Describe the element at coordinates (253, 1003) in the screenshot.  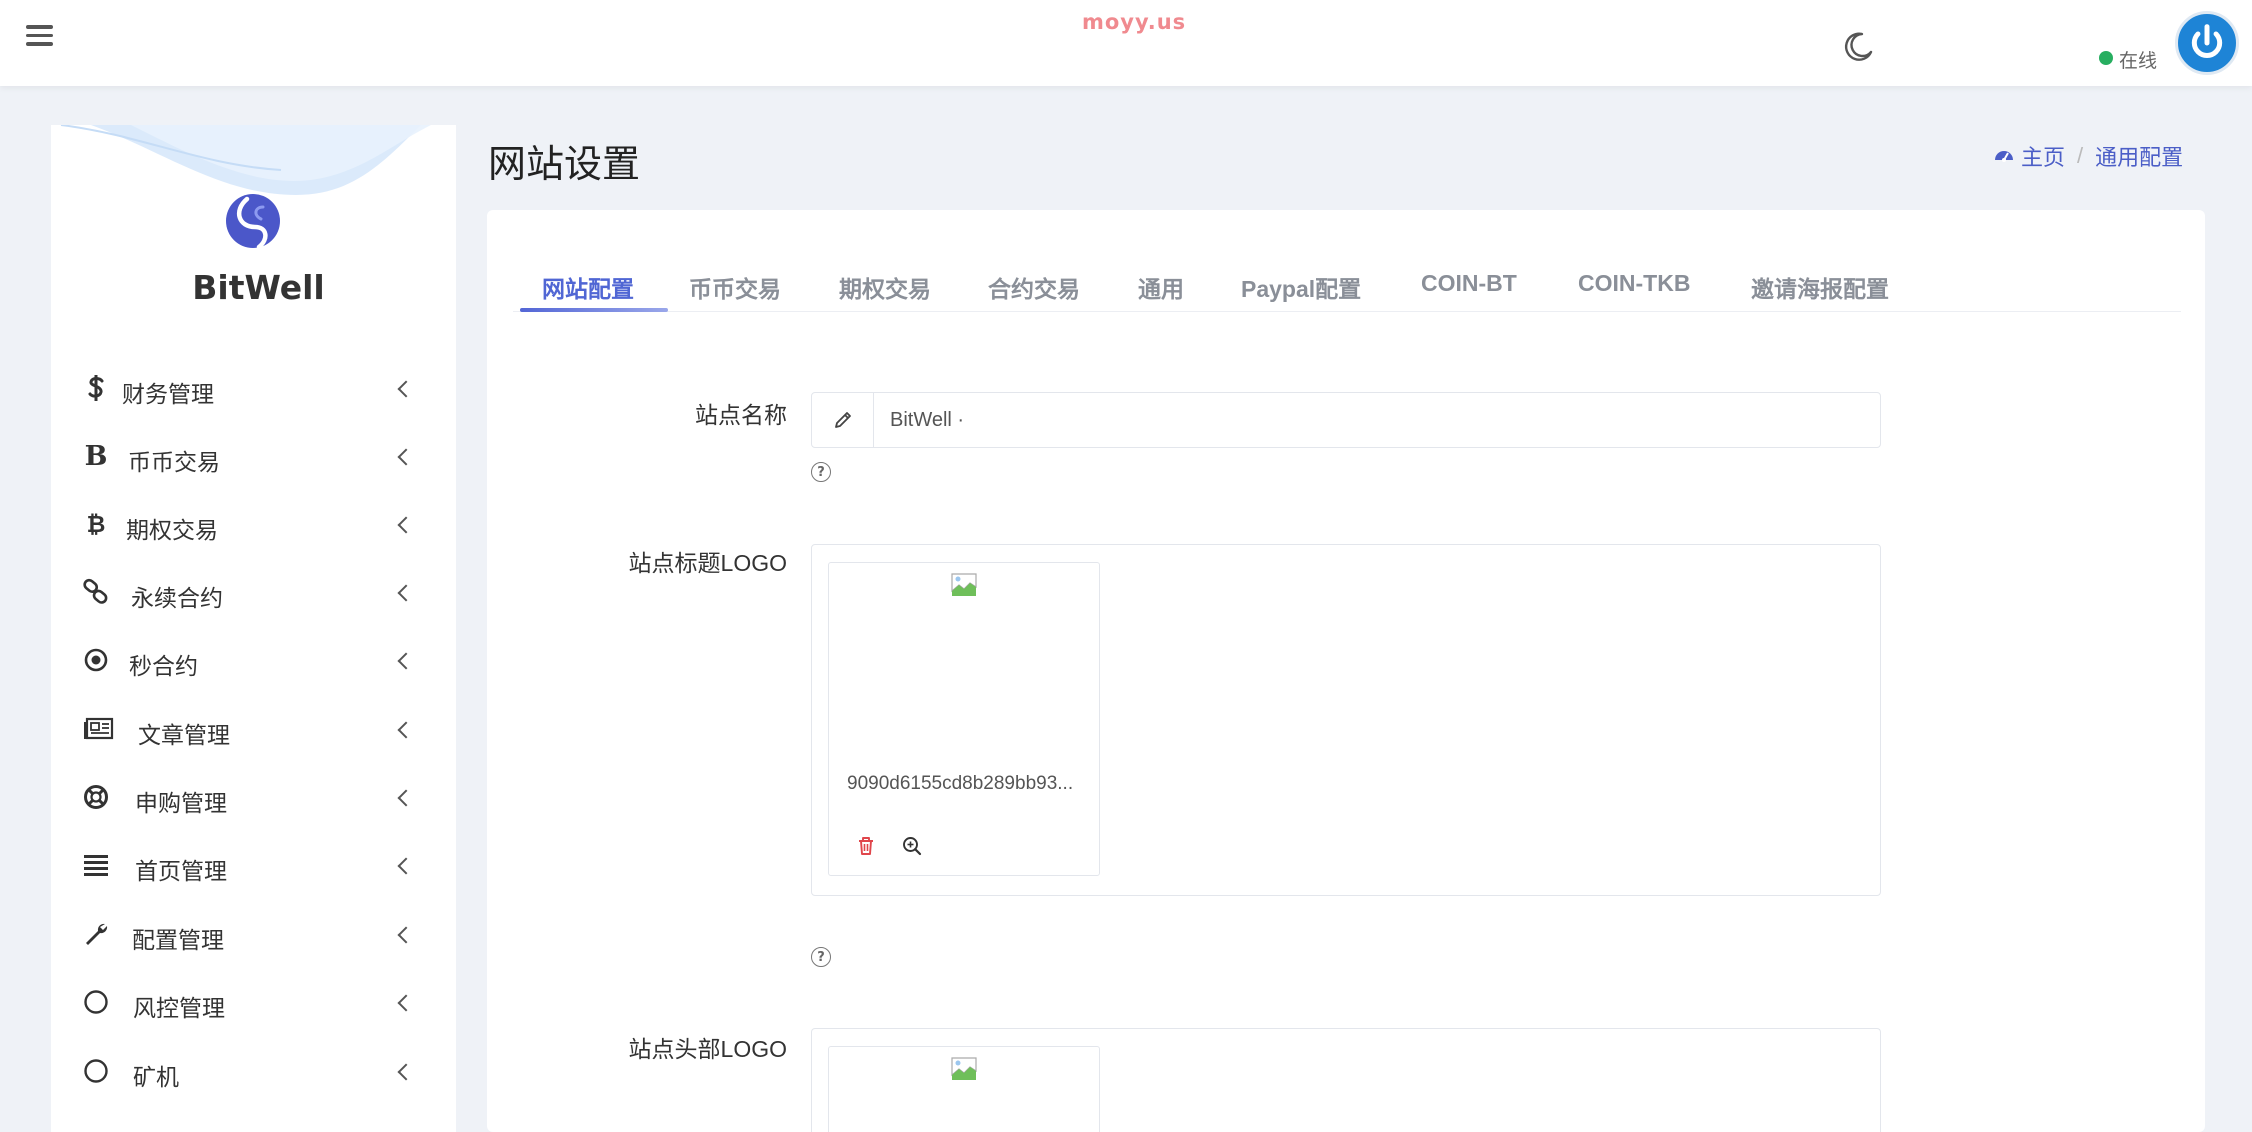
I see `sidebar-item-risk-control: 风控管理` at that location.